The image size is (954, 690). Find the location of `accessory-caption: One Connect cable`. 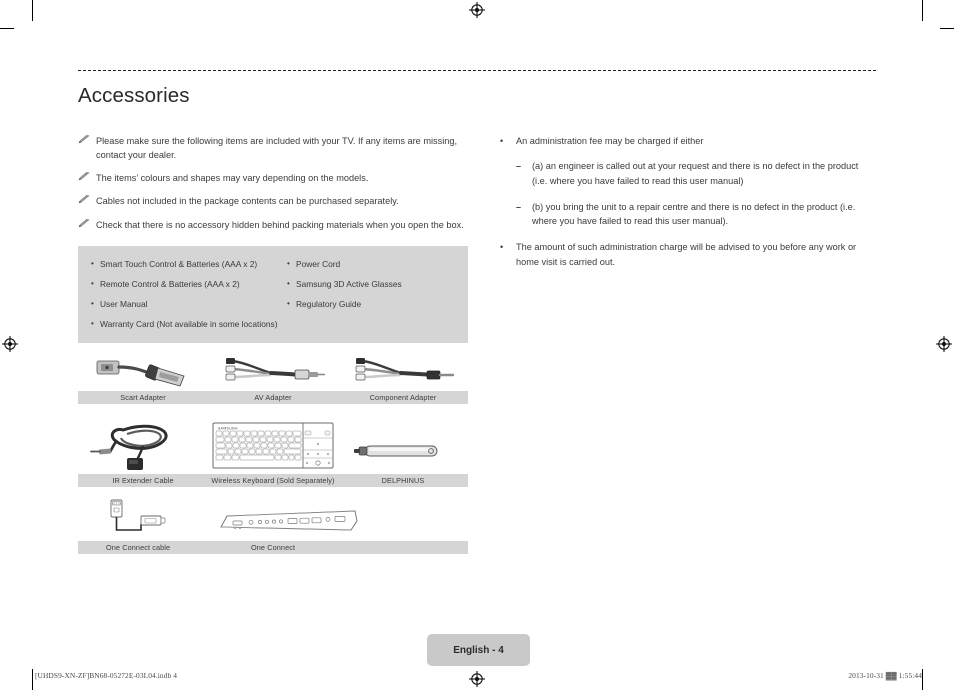

accessory-caption: One Connect cable is located at coordinates (138, 548).